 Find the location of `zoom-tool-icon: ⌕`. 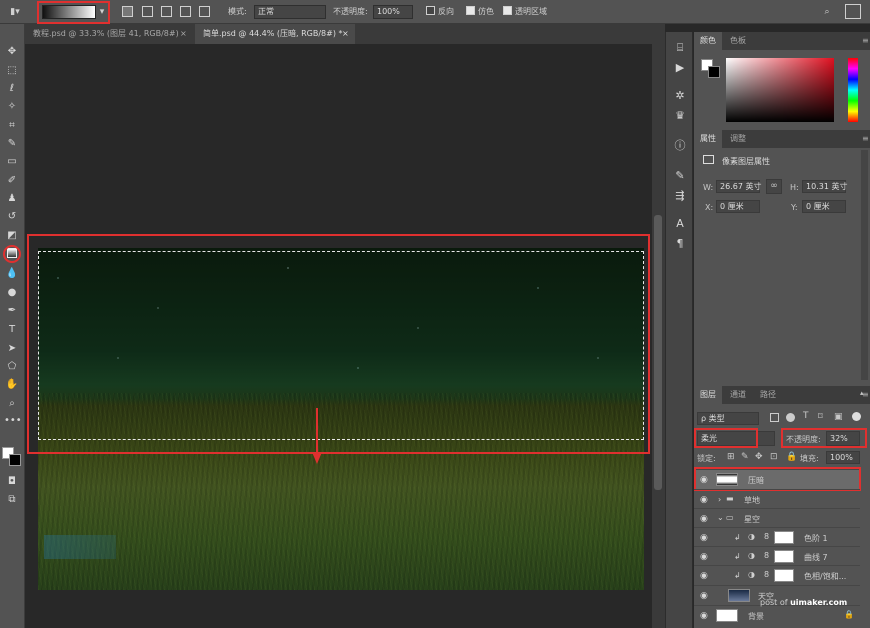

zoom-tool-icon: ⌕ is located at coordinates (12, 404).